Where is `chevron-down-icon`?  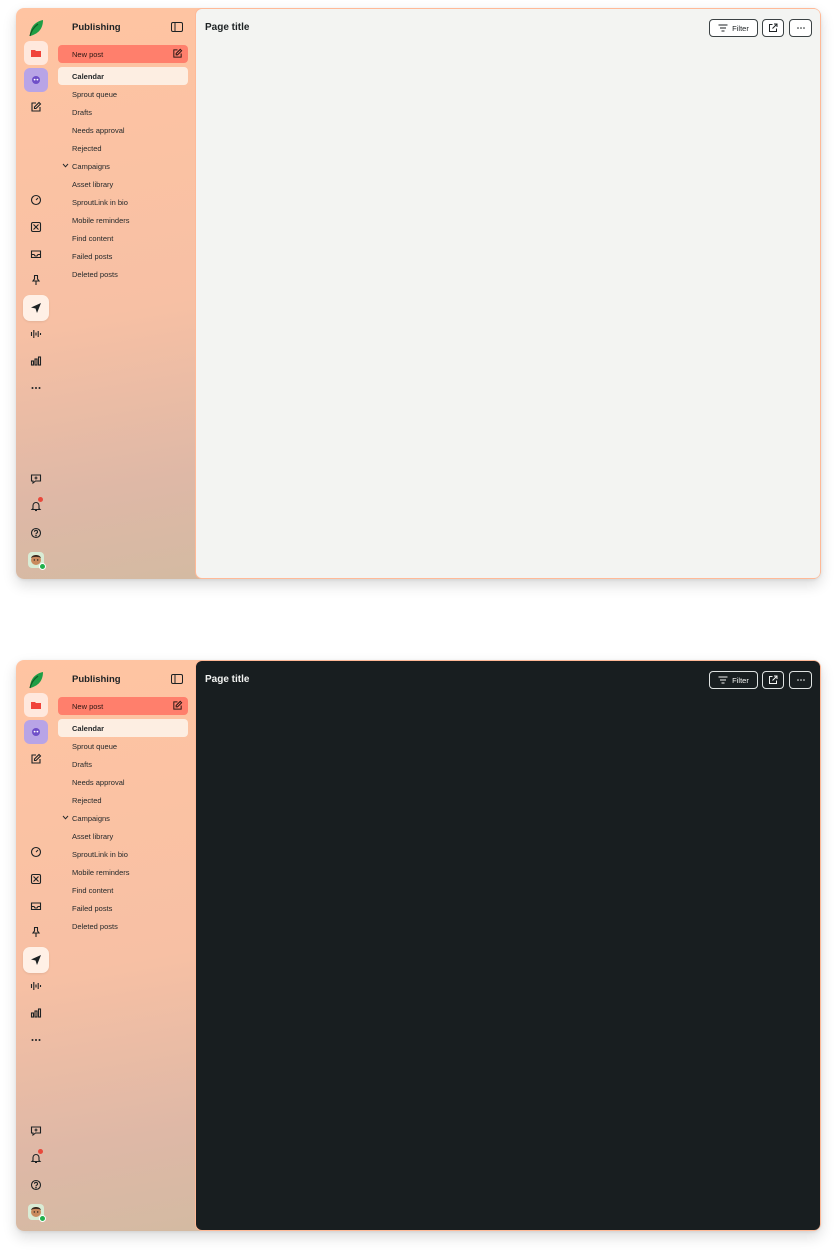 chevron-down-icon is located at coordinates (65, 165).